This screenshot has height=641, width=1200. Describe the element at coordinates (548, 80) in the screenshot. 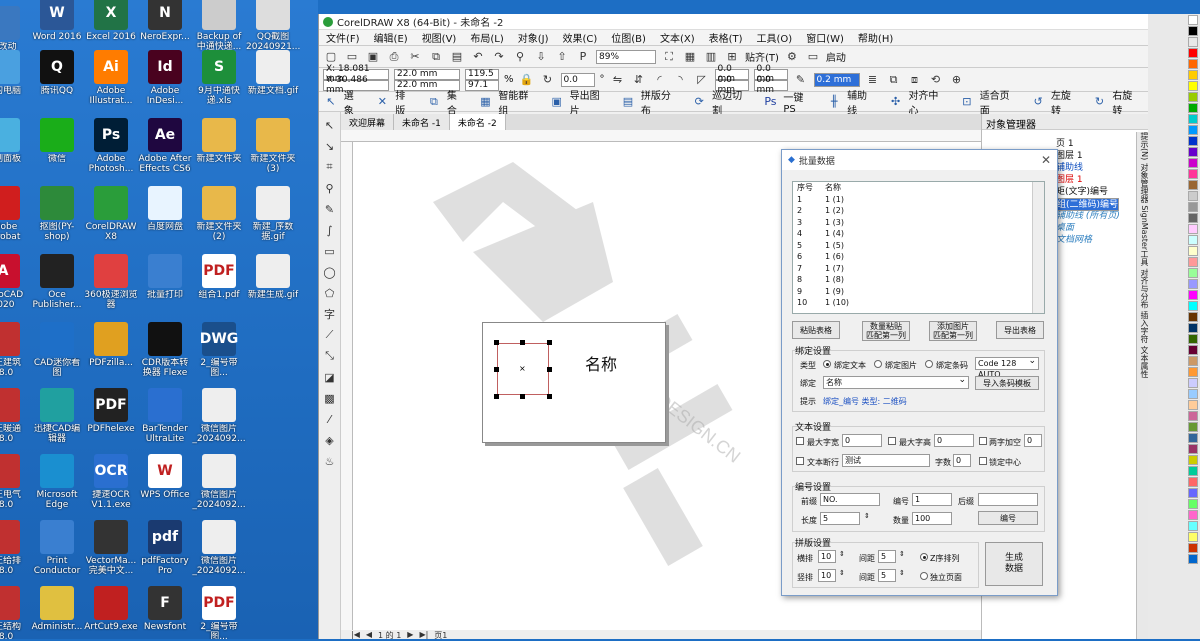

I see `rotate-icon: ↻` at that location.